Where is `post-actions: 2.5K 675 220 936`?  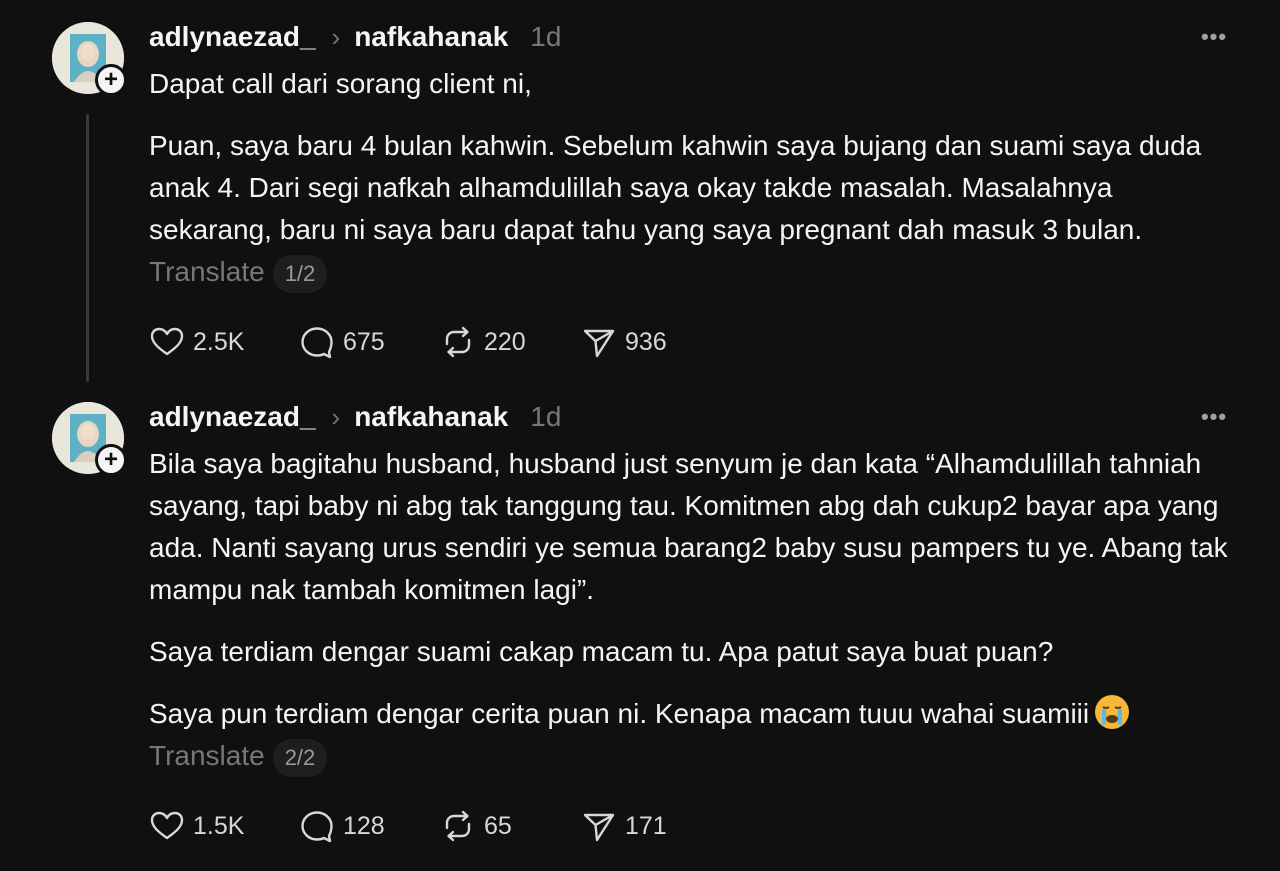
post-actions: 2.5K 675 220 936 is located at coordinates (408, 342).